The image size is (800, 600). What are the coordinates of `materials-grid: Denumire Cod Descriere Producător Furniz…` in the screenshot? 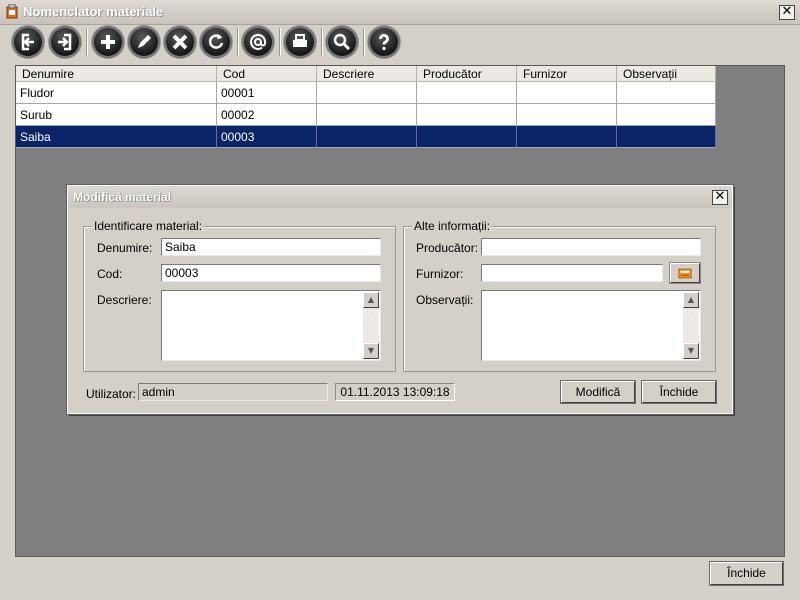 It's located at (366, 107).